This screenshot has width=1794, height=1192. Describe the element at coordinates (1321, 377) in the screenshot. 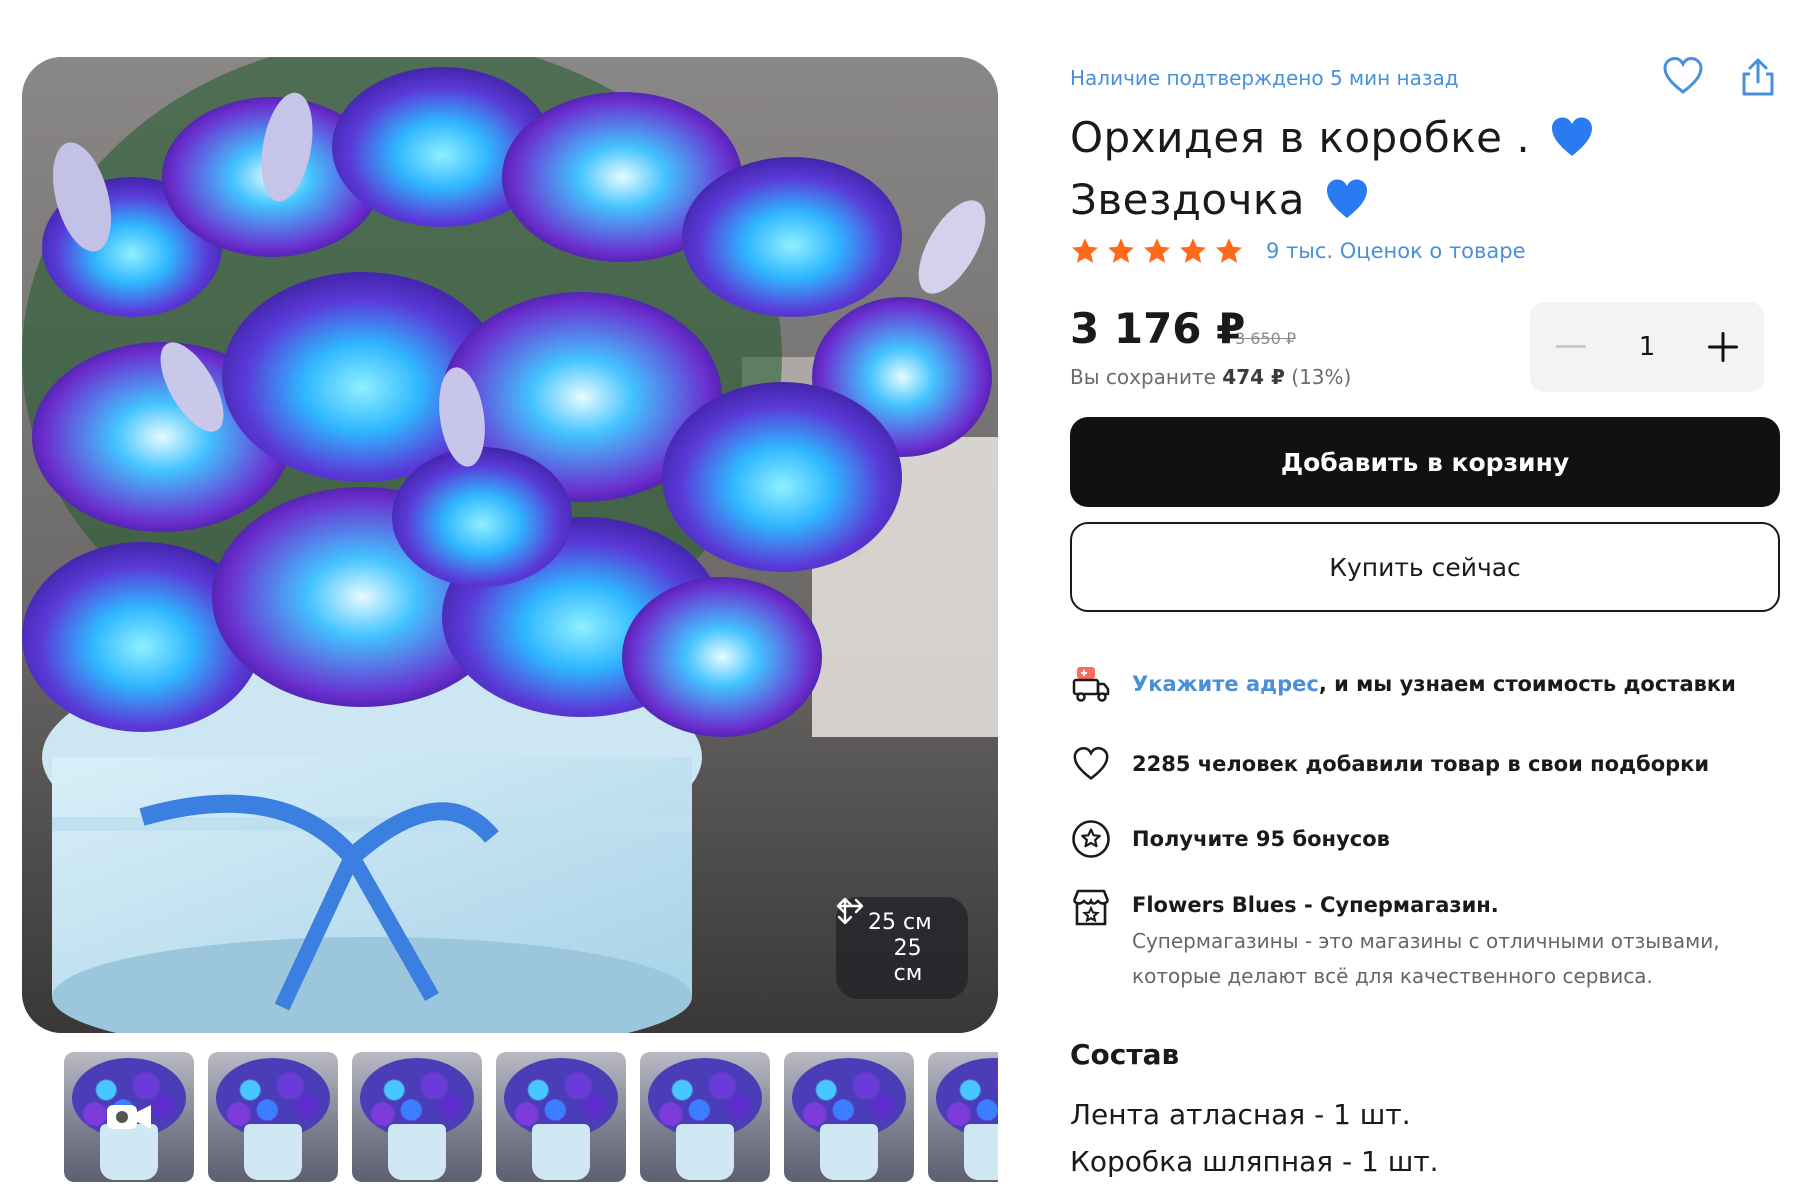

I see `savings-percent: (13%)` at that location.